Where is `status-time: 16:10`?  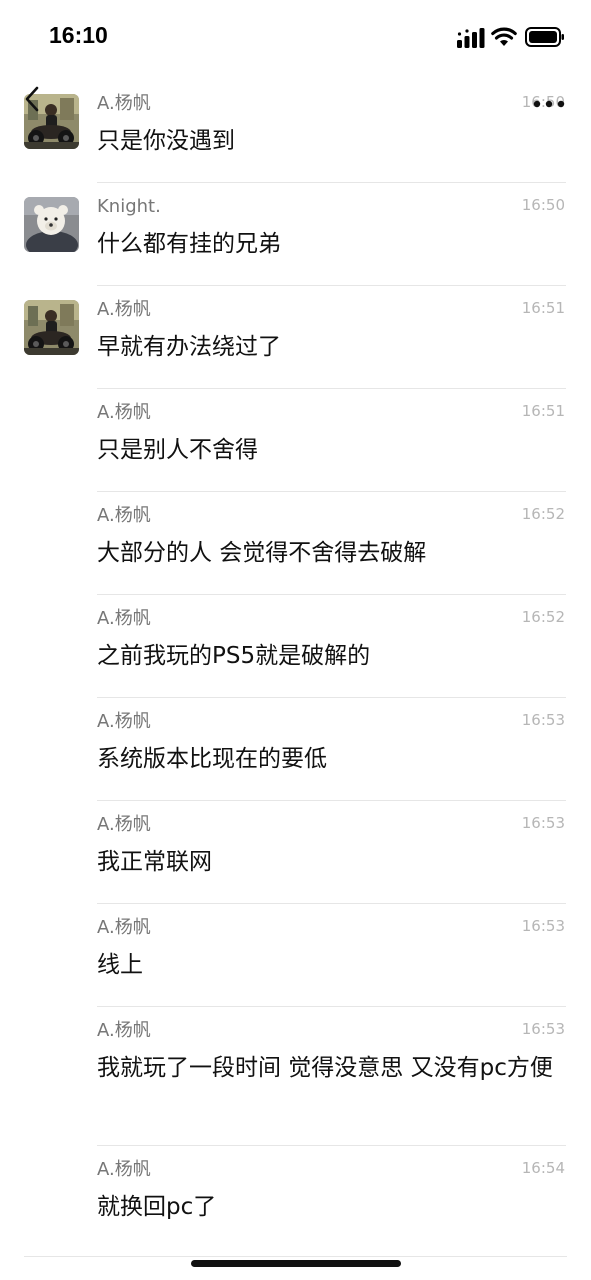
status-time: 16:10 is located at coordinates (78, 35).